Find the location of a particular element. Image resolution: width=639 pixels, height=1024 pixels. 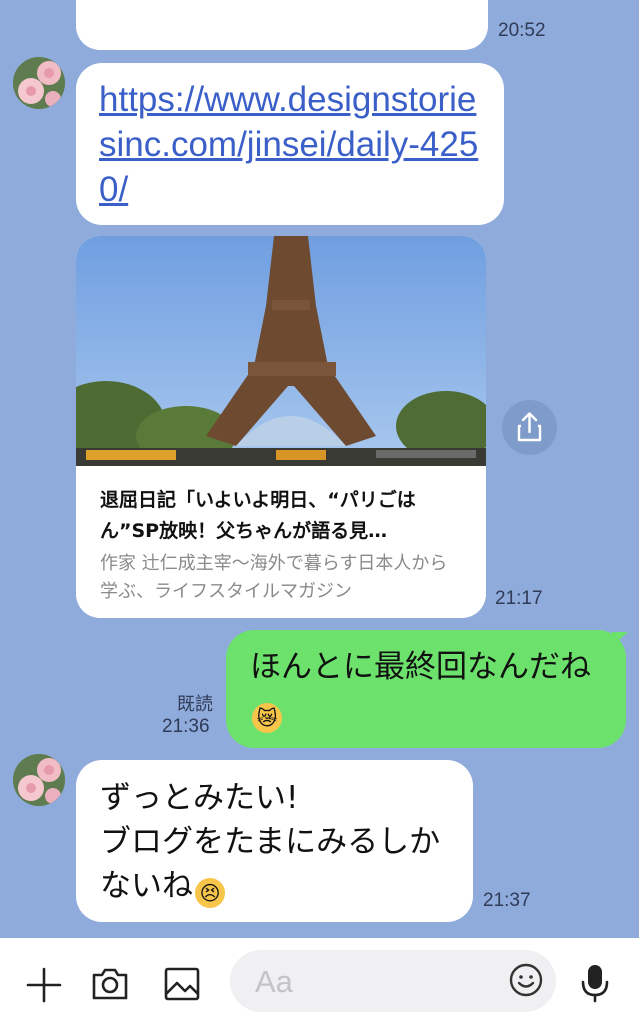

persevering-face-emoji-icon: 😣 is located at coordinates (210, 893).